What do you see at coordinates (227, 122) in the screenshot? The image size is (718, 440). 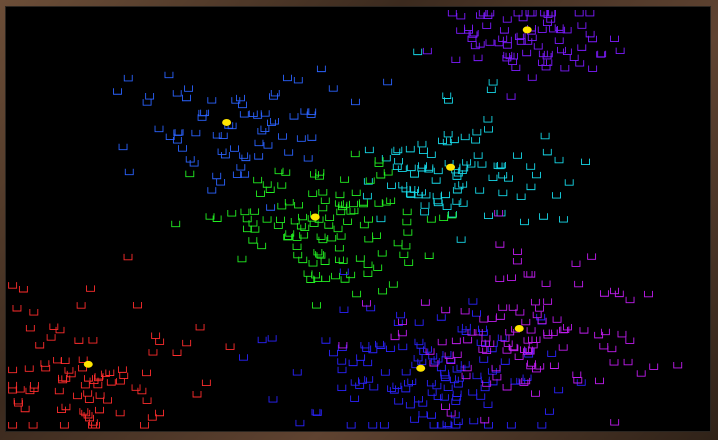 I see `blue-centroid-icon` at bounding box center [227, 122].